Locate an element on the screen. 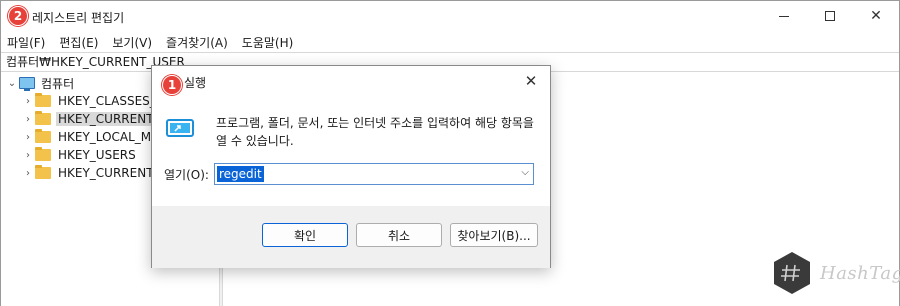 The width and height of the screenshot is (900, 306). watermark-text: HashTag is located at coordinates (860, 273).